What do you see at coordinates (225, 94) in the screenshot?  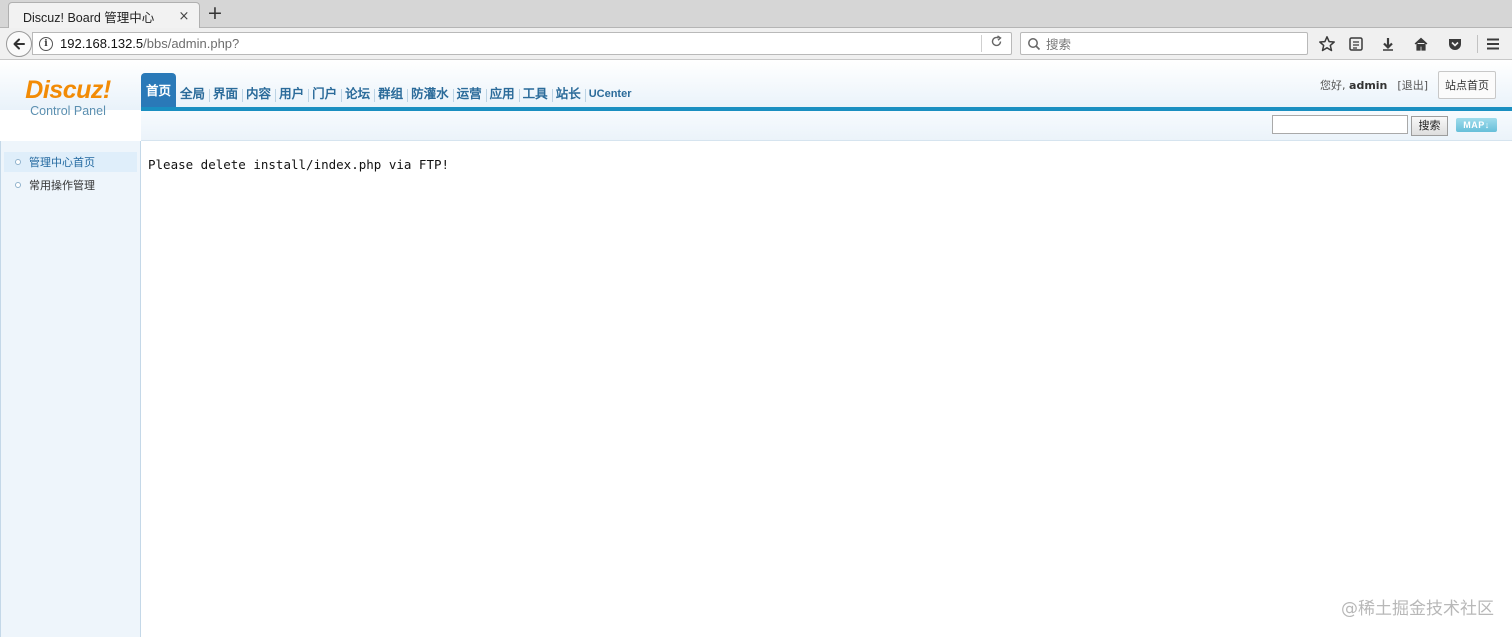 I see `nav-tab-interface: 界面` at bounding box center [225, 94].